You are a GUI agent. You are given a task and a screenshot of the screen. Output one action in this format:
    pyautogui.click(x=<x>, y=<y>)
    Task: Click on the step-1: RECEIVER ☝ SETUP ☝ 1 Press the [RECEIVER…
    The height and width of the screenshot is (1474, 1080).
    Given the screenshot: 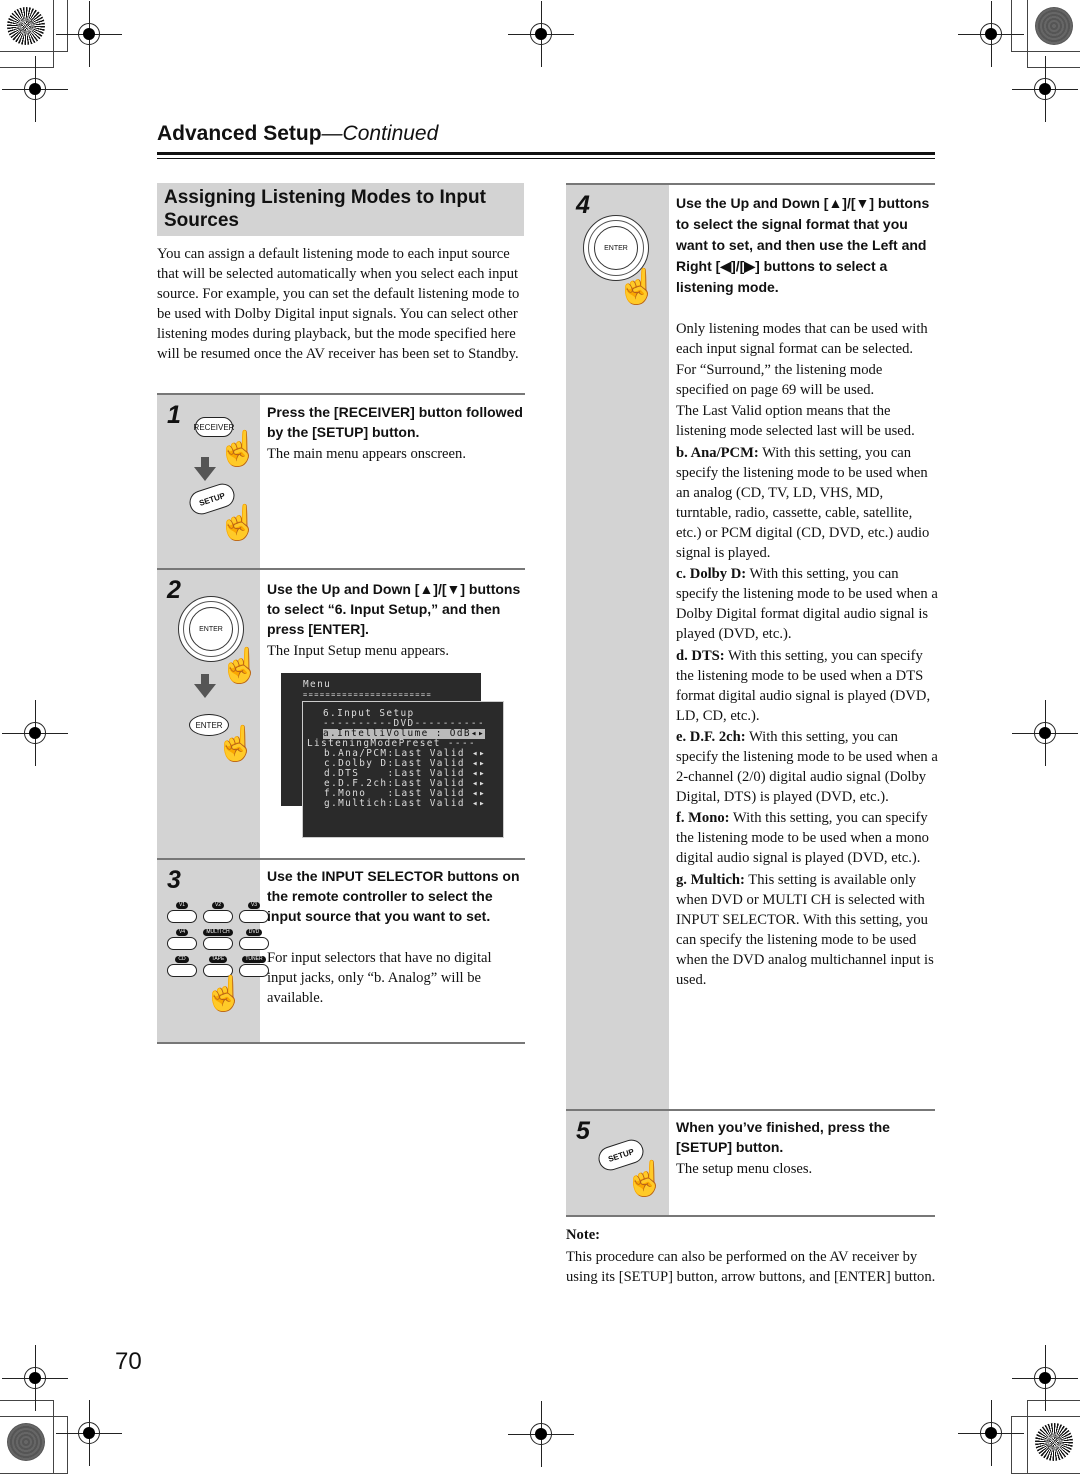 What is the action you would take?
    pyautogui.click(x=341, y=480)
    